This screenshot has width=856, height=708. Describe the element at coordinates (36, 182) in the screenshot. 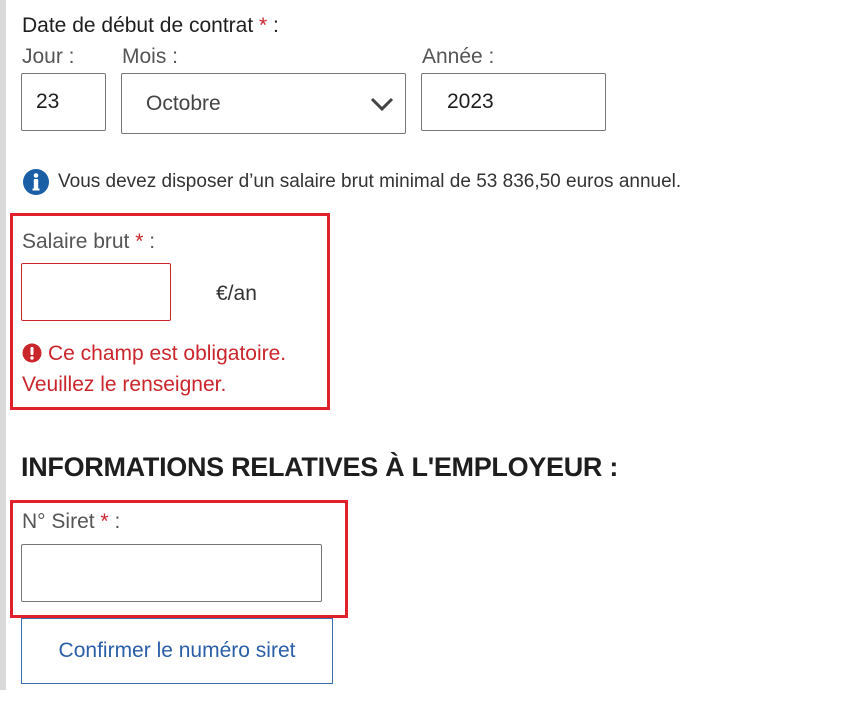

I see `info-icon` at that location.